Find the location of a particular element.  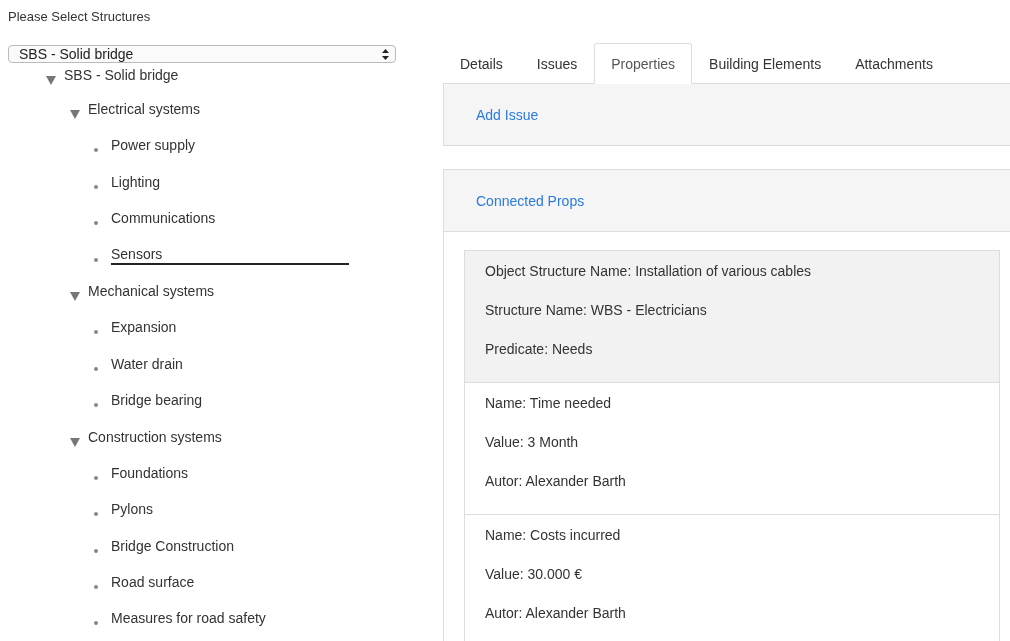

prop-text: Structure Name: WBS - Electricians is located at coordinates (596, 310).